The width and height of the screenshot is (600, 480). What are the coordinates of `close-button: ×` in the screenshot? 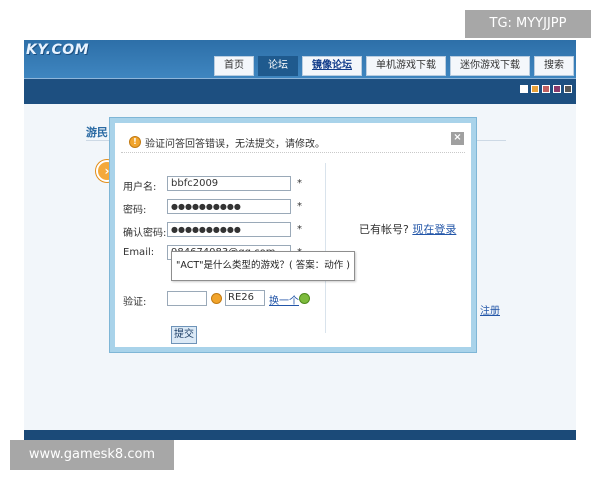 It's located at (457, 138).